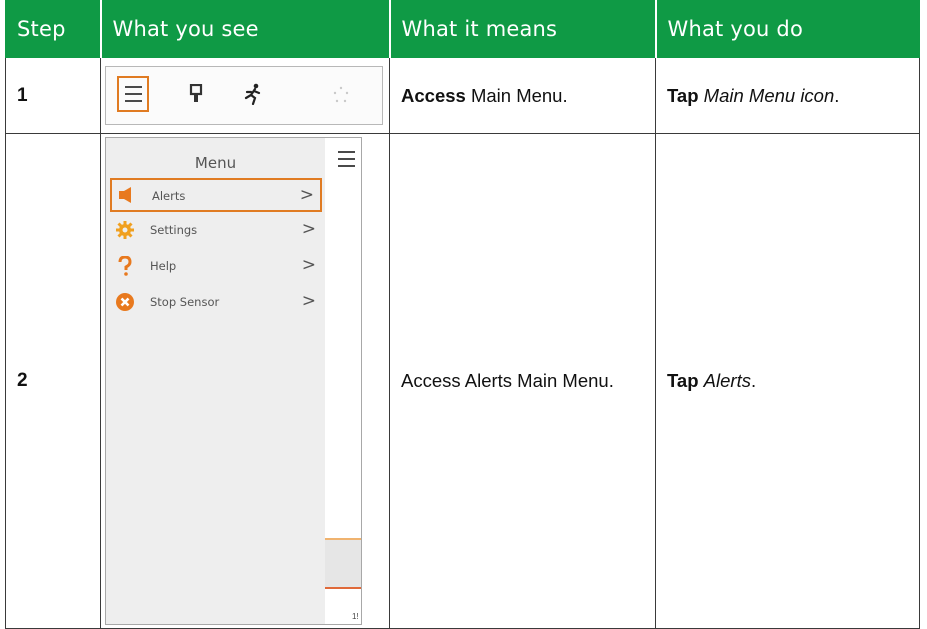  I want to click on header-step: Step, so click(53, 29).